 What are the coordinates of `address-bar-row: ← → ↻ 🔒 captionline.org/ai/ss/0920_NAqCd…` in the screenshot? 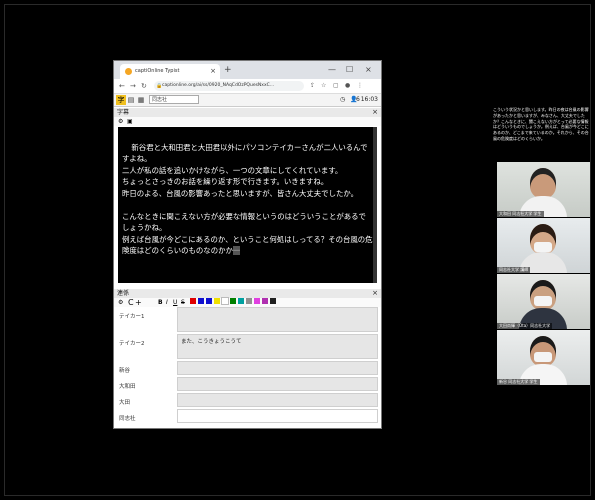 It's located at (247, 86).